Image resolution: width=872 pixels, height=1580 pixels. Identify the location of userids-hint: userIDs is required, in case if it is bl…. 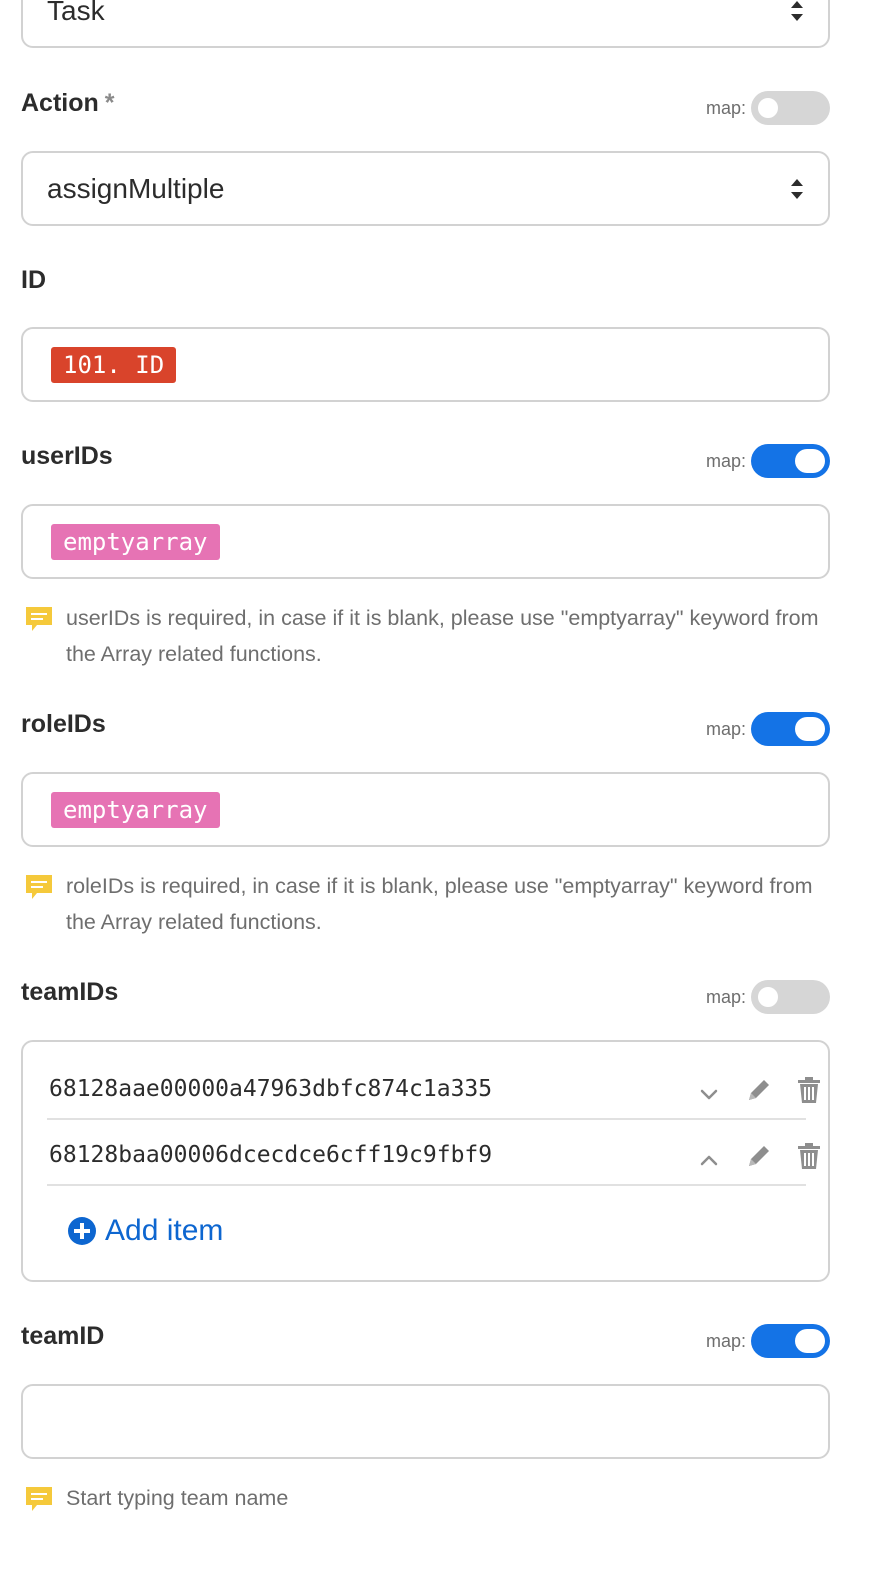
(424, 636).